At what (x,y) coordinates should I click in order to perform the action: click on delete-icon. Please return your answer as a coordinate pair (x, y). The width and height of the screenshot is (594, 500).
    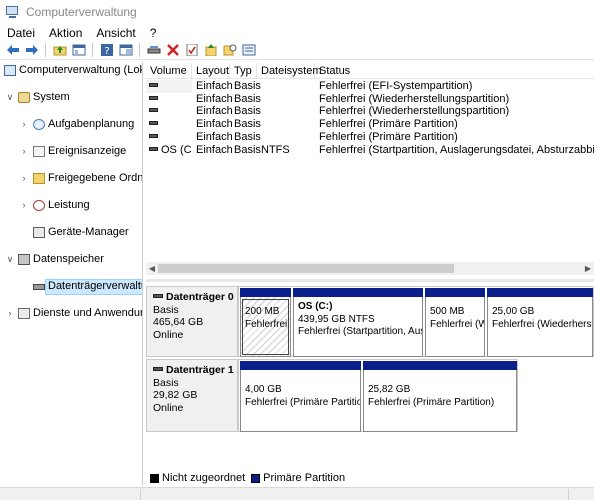
    Looking at the image, I should click on (173, 50).